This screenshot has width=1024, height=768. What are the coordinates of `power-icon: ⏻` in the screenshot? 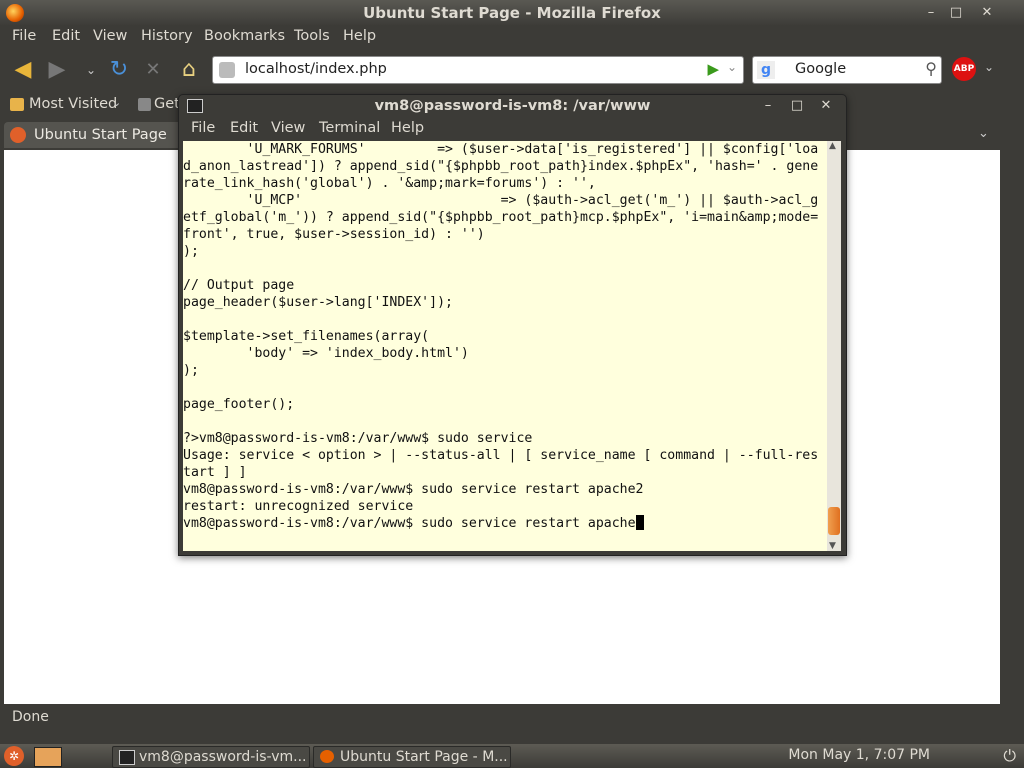 It's located at (1009, 756).